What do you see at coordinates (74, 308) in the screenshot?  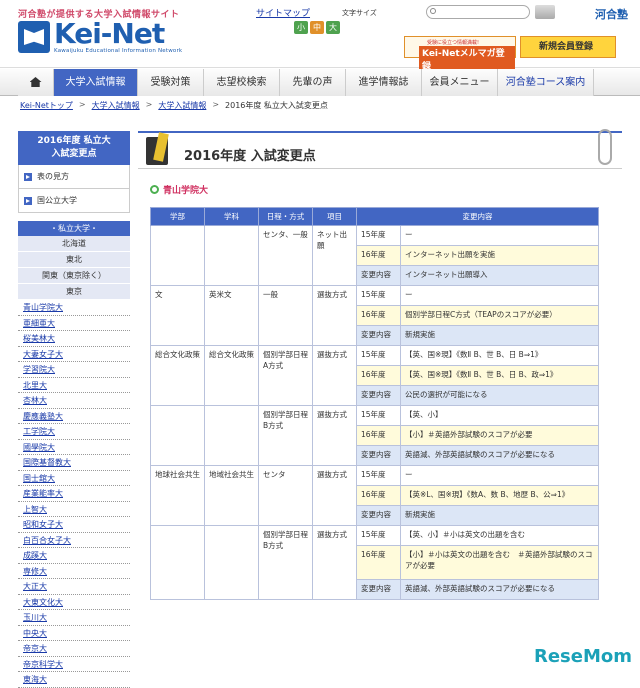 I see `list-item: 青山学院大` at bounding box center [74, 308].